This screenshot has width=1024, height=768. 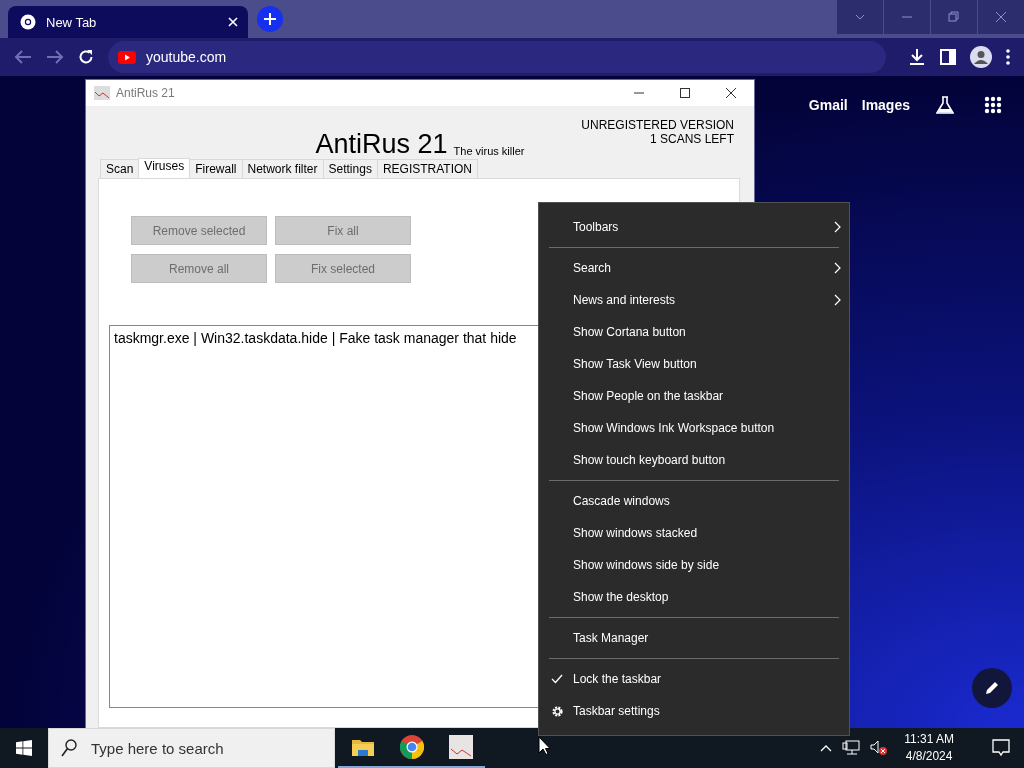 What do you see at coordinates (694, 501) in the screenshot?
I see `menu-item: Cascade windows` at bounding box center [694, 501].